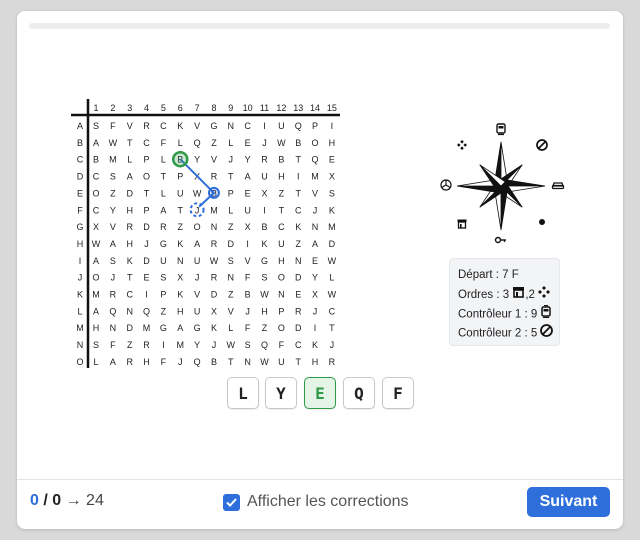  What do you see at coordinates (320, 479) in the screenshot?
I see `footer-divider` at bounding box center [320, 479].